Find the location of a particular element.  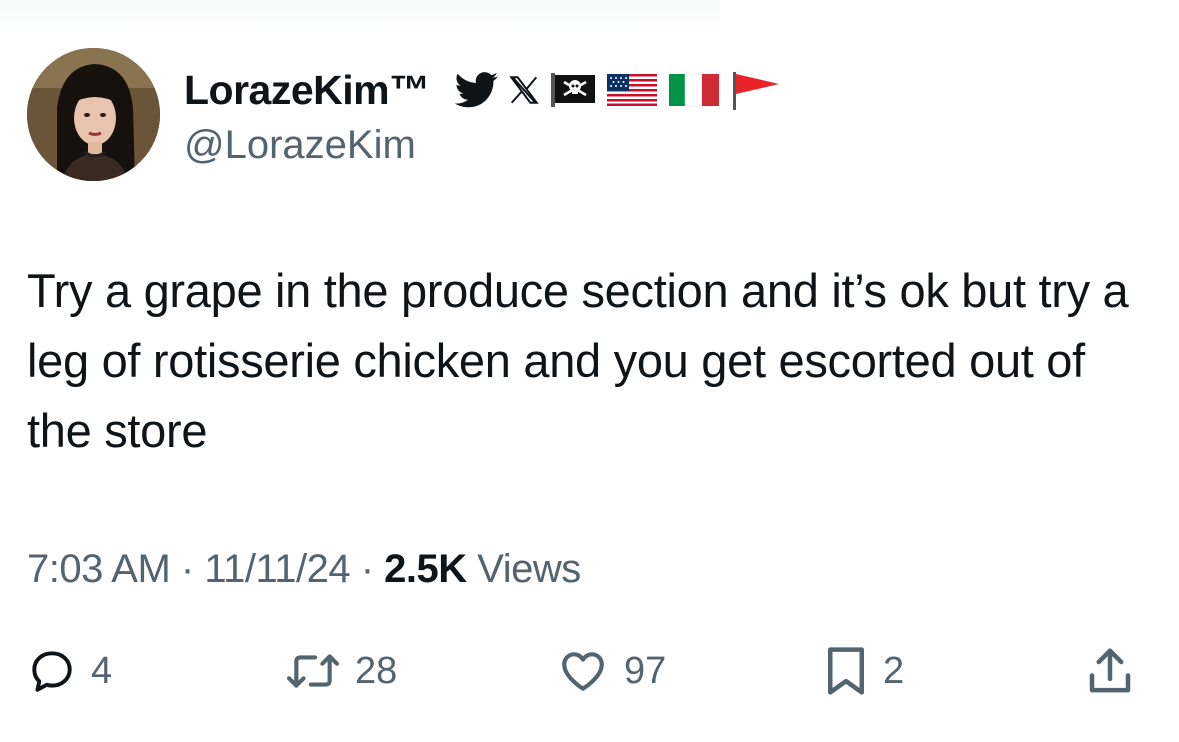

avatar is located at coordinates (93, 114).